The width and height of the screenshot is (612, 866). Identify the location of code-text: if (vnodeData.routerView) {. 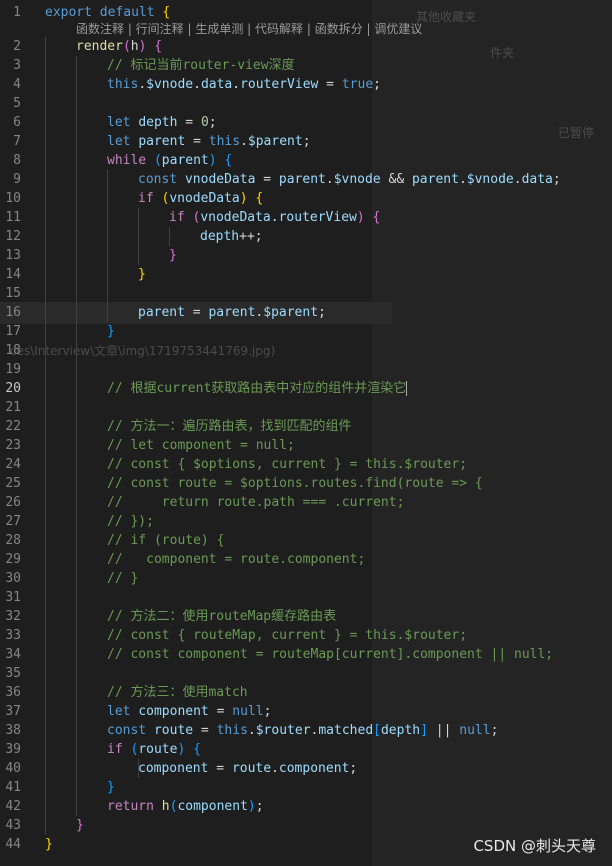
(274, 217).